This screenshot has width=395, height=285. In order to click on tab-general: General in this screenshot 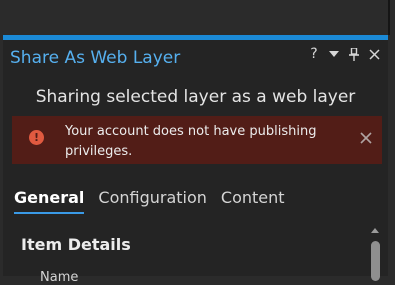, I will do `click(49, 200)`.